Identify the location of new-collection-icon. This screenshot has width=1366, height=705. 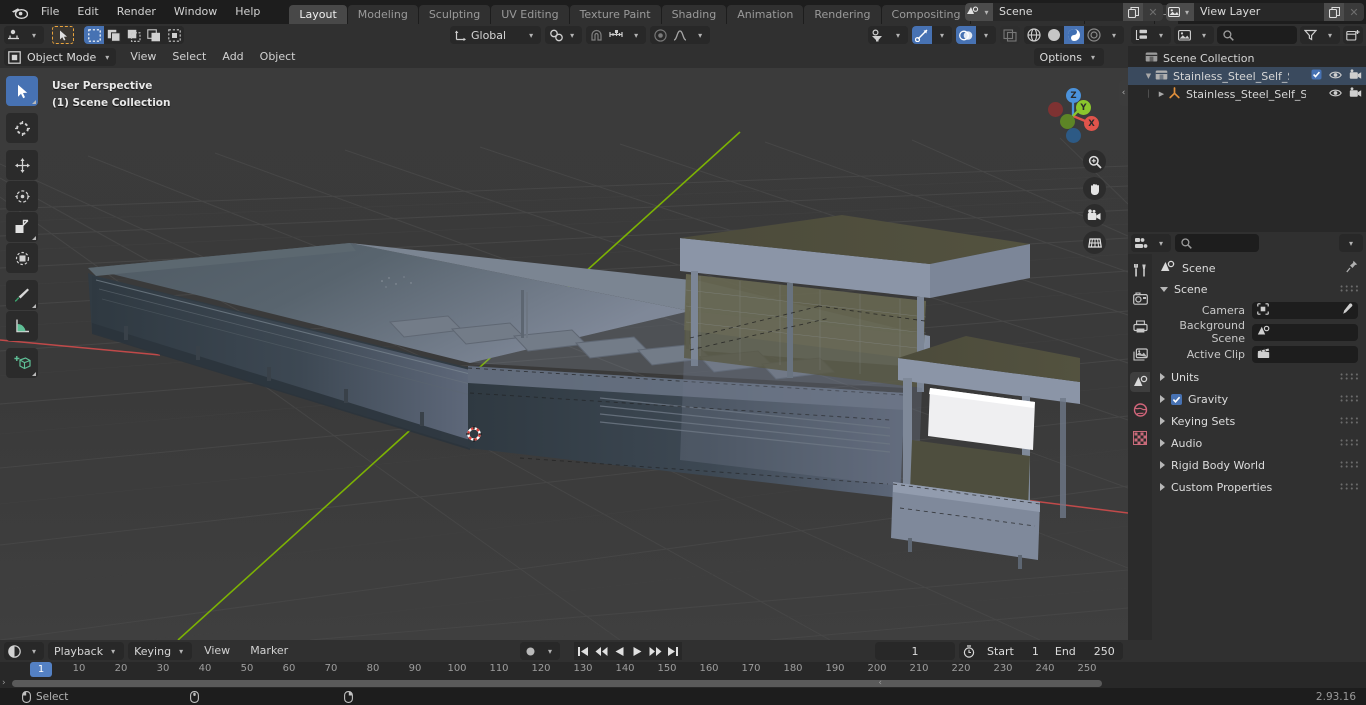
(1353, 35).